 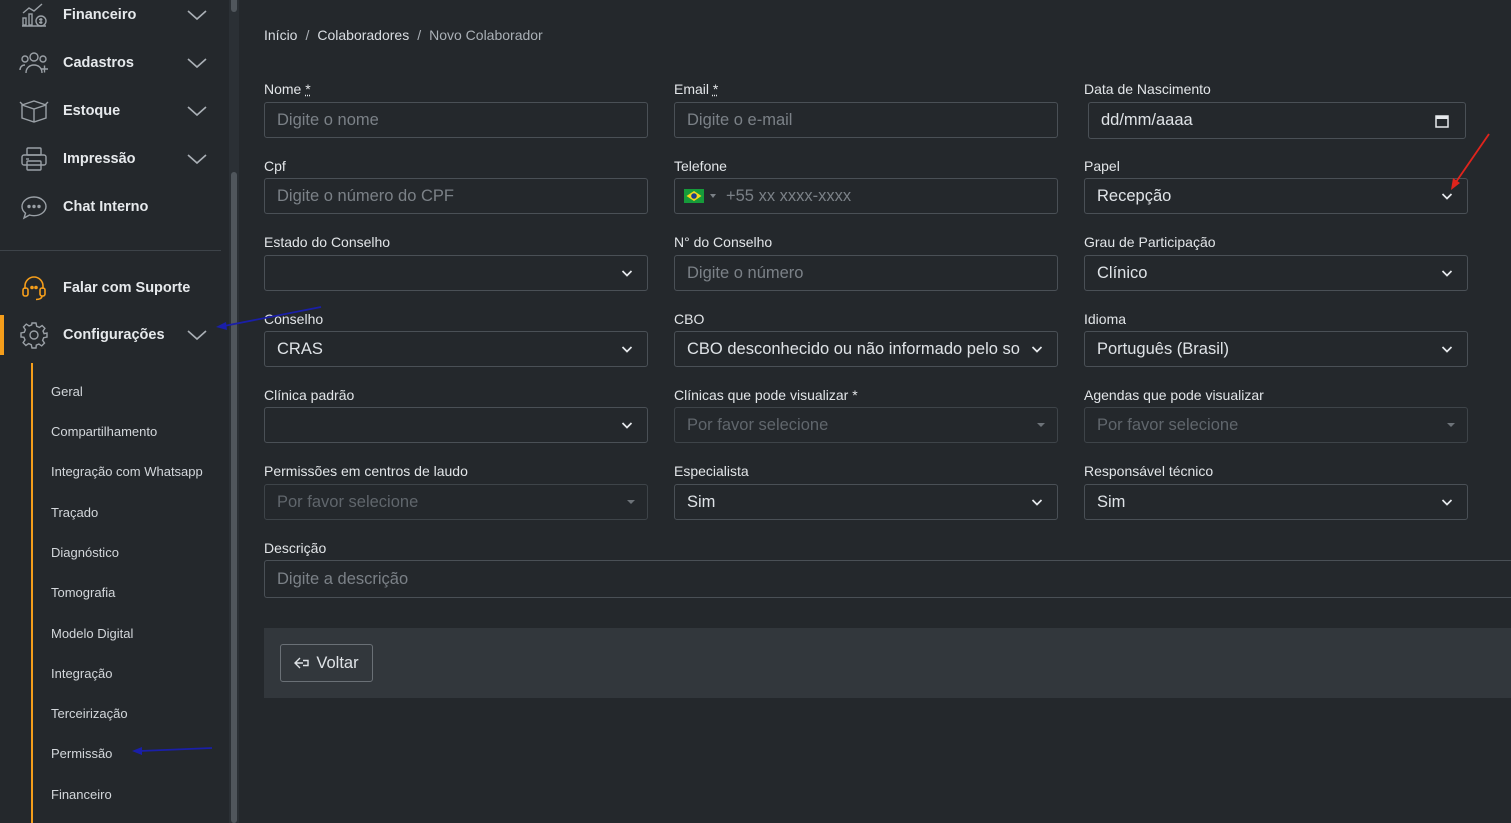 I want to click on sidebar-item-label: Chat Interno, so click(x=106, y=207).